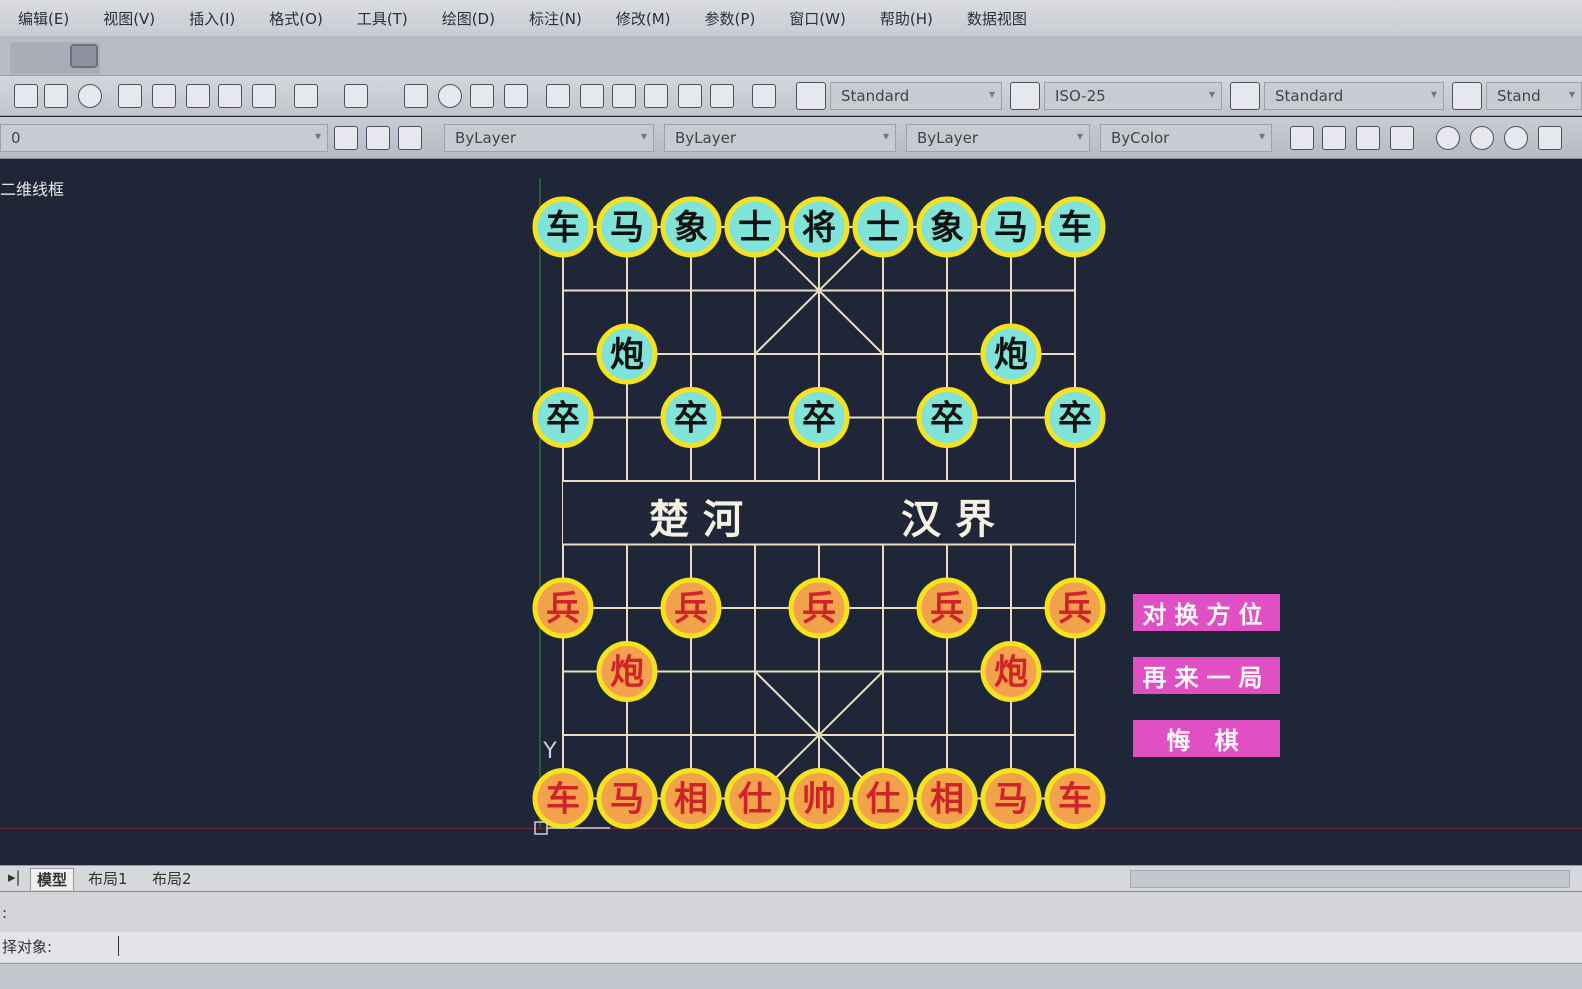 The width and height of the screenshot is (1582, 989). What do you see at coordinates (378, 138) in the screenshot?
I see `make-current-layer-icon` at bounding box center [378, 138].